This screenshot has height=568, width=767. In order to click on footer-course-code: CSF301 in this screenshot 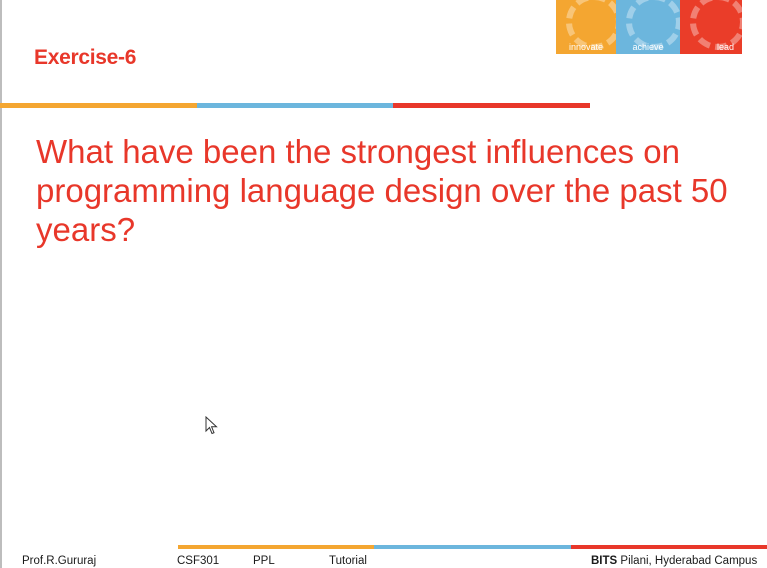, I will do `click(198, 561)`.